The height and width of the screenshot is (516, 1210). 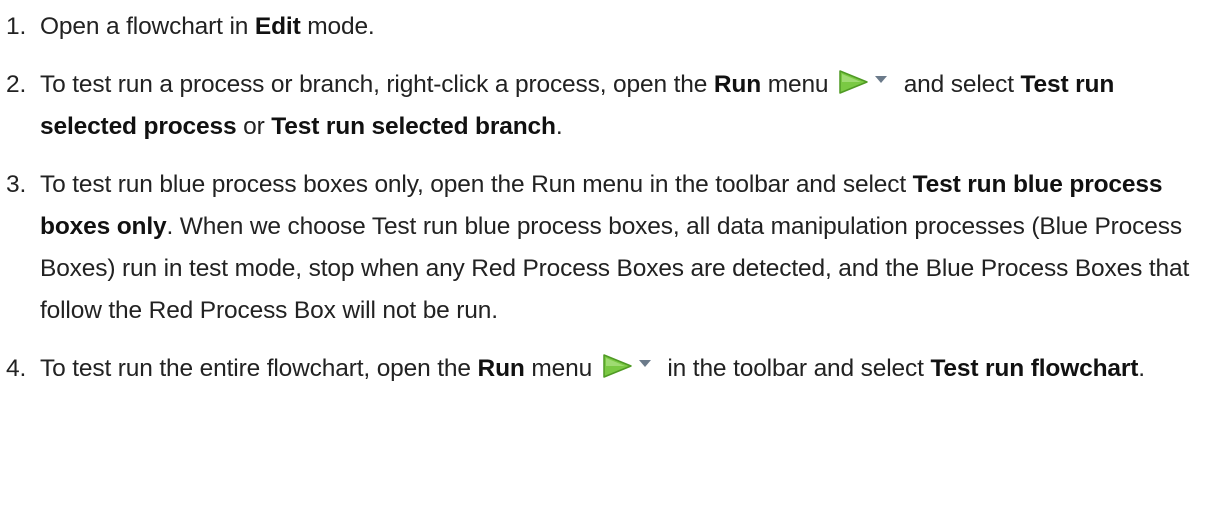 I want to click on step-text: Open a flowchart in, so click(x=147, y=26).